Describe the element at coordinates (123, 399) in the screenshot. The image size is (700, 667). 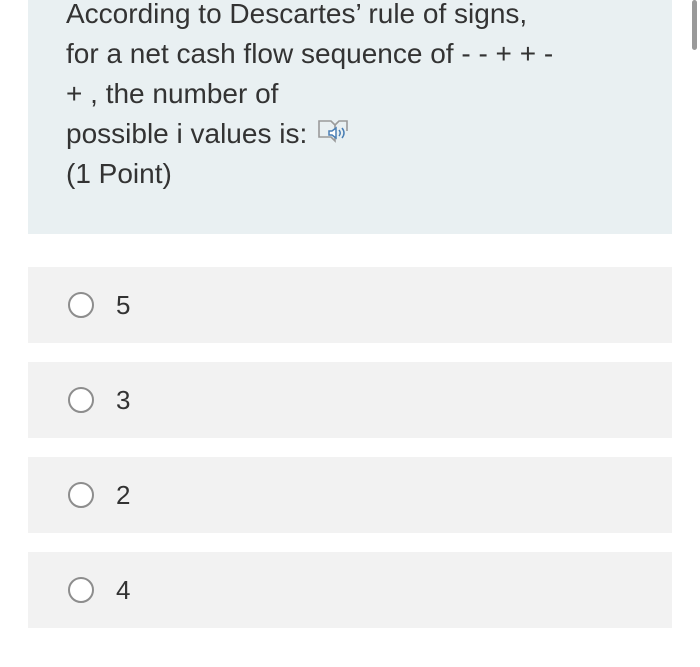
I see `option-label: 3` at that location.